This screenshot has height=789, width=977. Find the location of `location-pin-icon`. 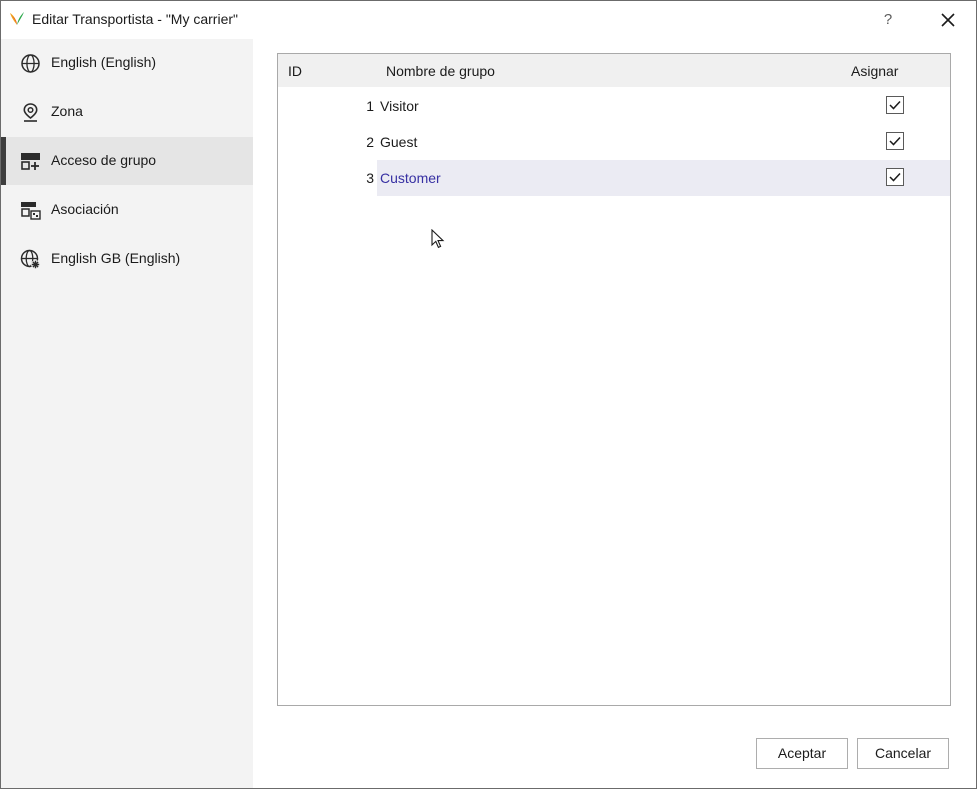

location-pin-icon is located at coordinates (30, 112).